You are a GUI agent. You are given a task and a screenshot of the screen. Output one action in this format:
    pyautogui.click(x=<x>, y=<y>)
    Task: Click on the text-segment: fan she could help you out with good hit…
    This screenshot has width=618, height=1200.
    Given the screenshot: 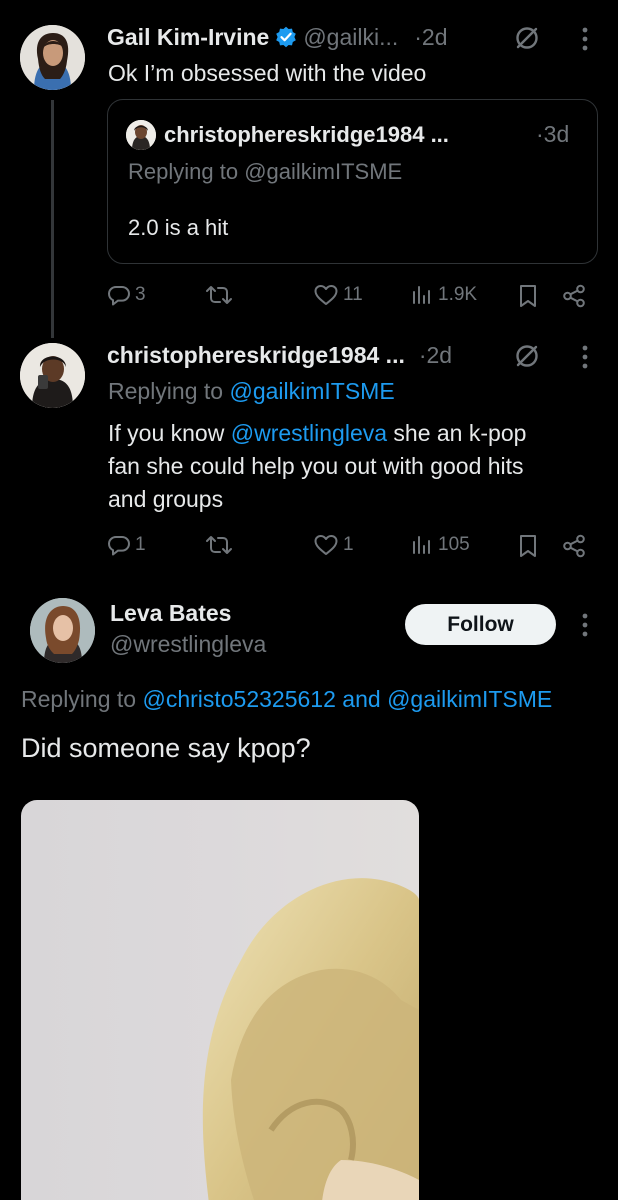 What is the action you would take?
    pyautogui.click(x=316, y=466)
    